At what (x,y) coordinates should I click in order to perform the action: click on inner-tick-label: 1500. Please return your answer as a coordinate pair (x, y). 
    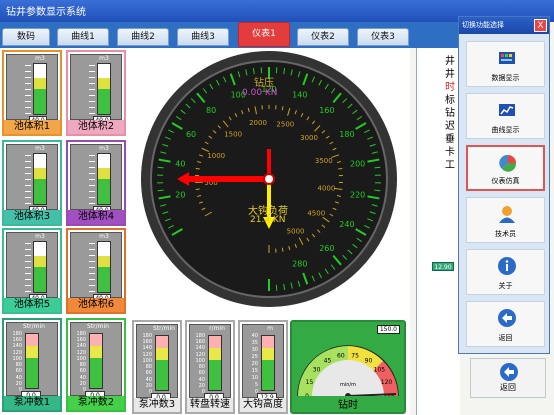
    Looking at the image, I should click on (233, 134).